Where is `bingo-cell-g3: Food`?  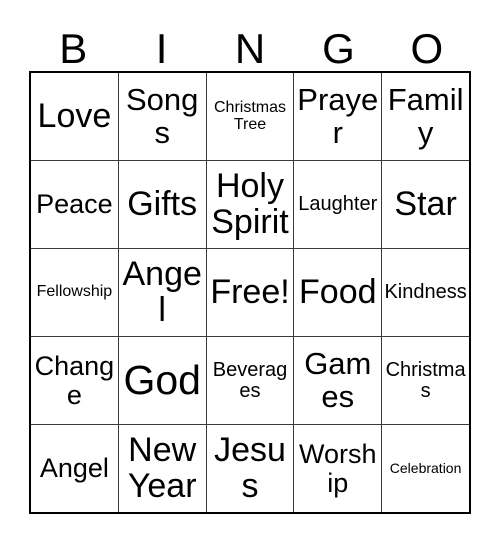 bingo-cell-g3: Food is located at coordinates (338, 292).